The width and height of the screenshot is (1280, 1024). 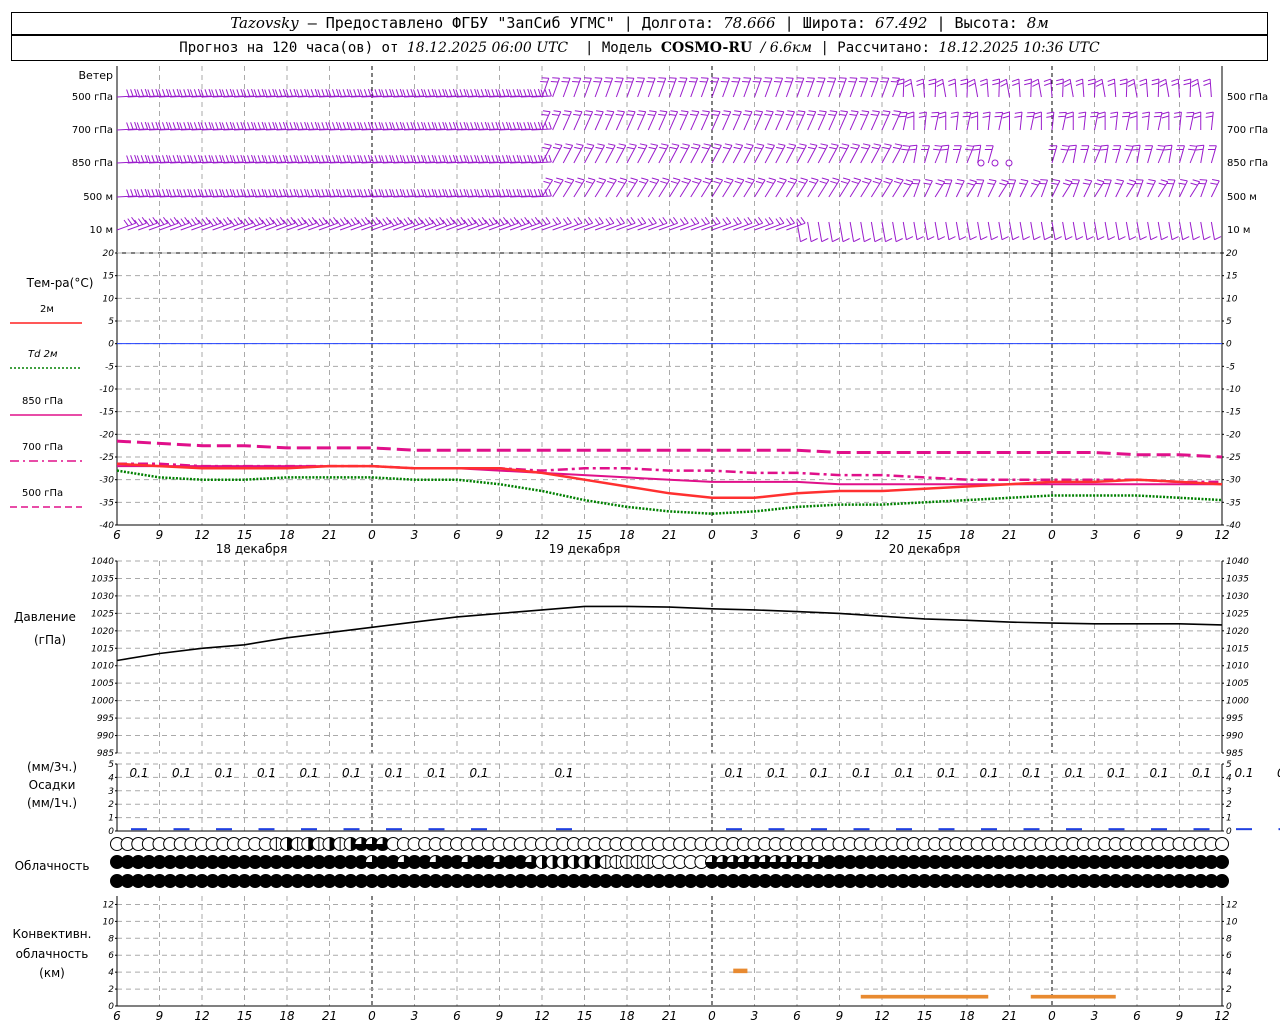 I want to click on temp-tick-right: -5, so click(x=1230, y=367).